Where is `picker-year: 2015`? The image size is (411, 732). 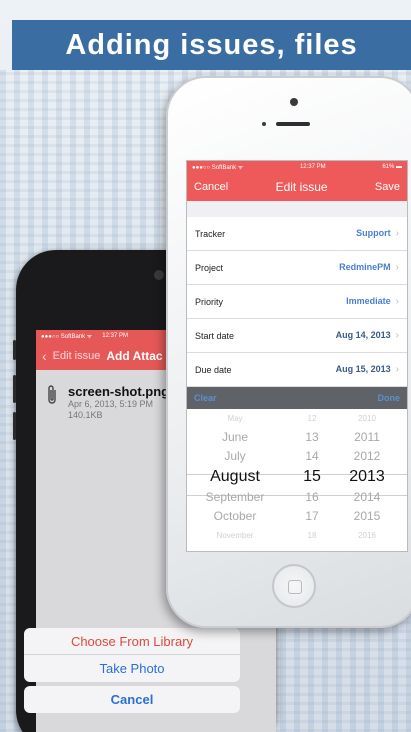
picker-year: 2015 is located at coordinates (367, 516).